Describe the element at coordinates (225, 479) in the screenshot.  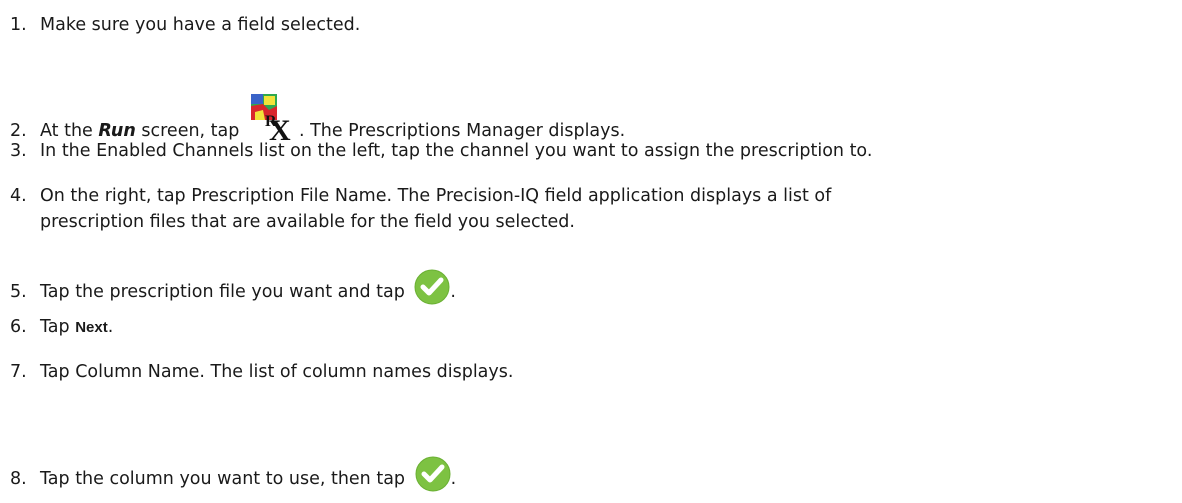
I see `step-text-before: Tap the column you want to use, then tap` at that location.